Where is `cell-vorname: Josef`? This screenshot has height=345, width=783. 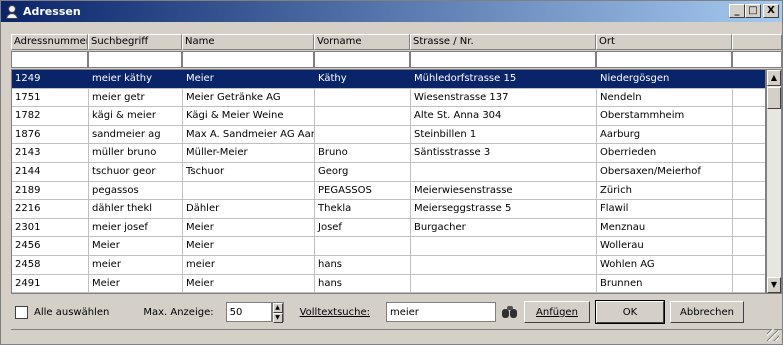 cell-vorname: Josef is located at coordinates (363, 227).